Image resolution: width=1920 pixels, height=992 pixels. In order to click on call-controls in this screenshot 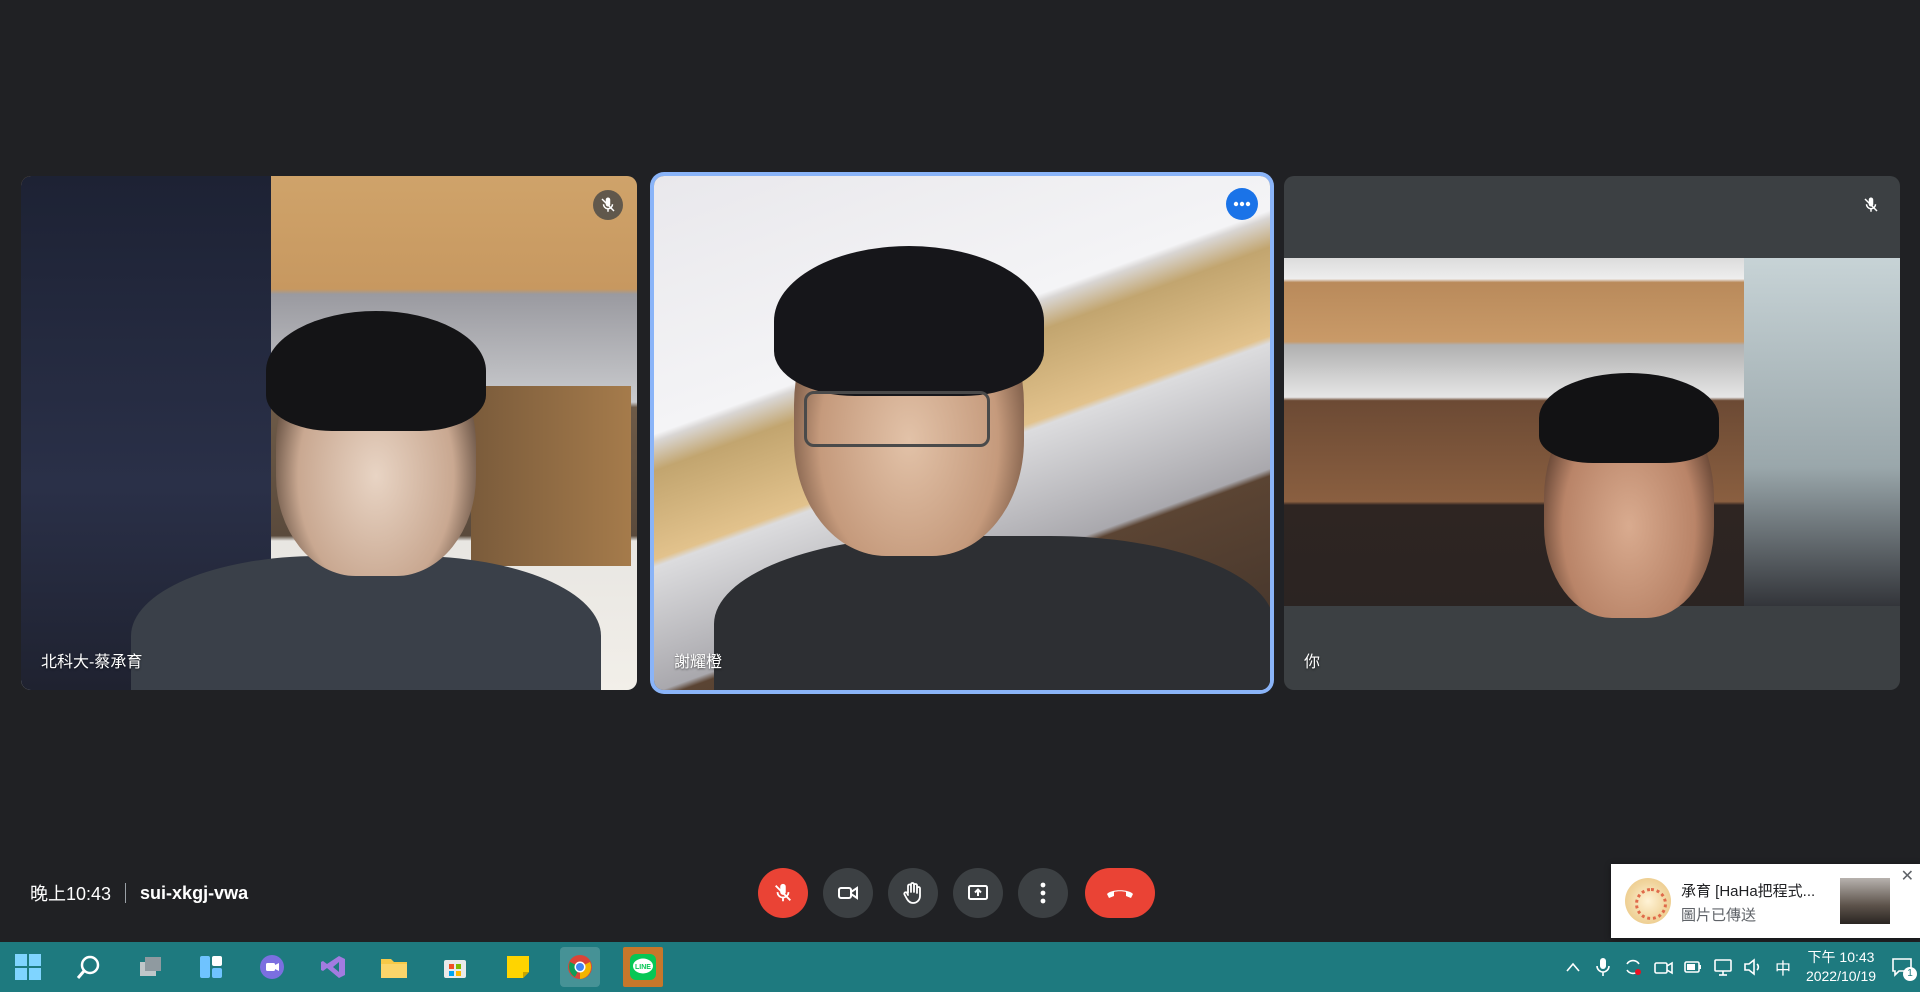, I will do `click(956, 893)`.